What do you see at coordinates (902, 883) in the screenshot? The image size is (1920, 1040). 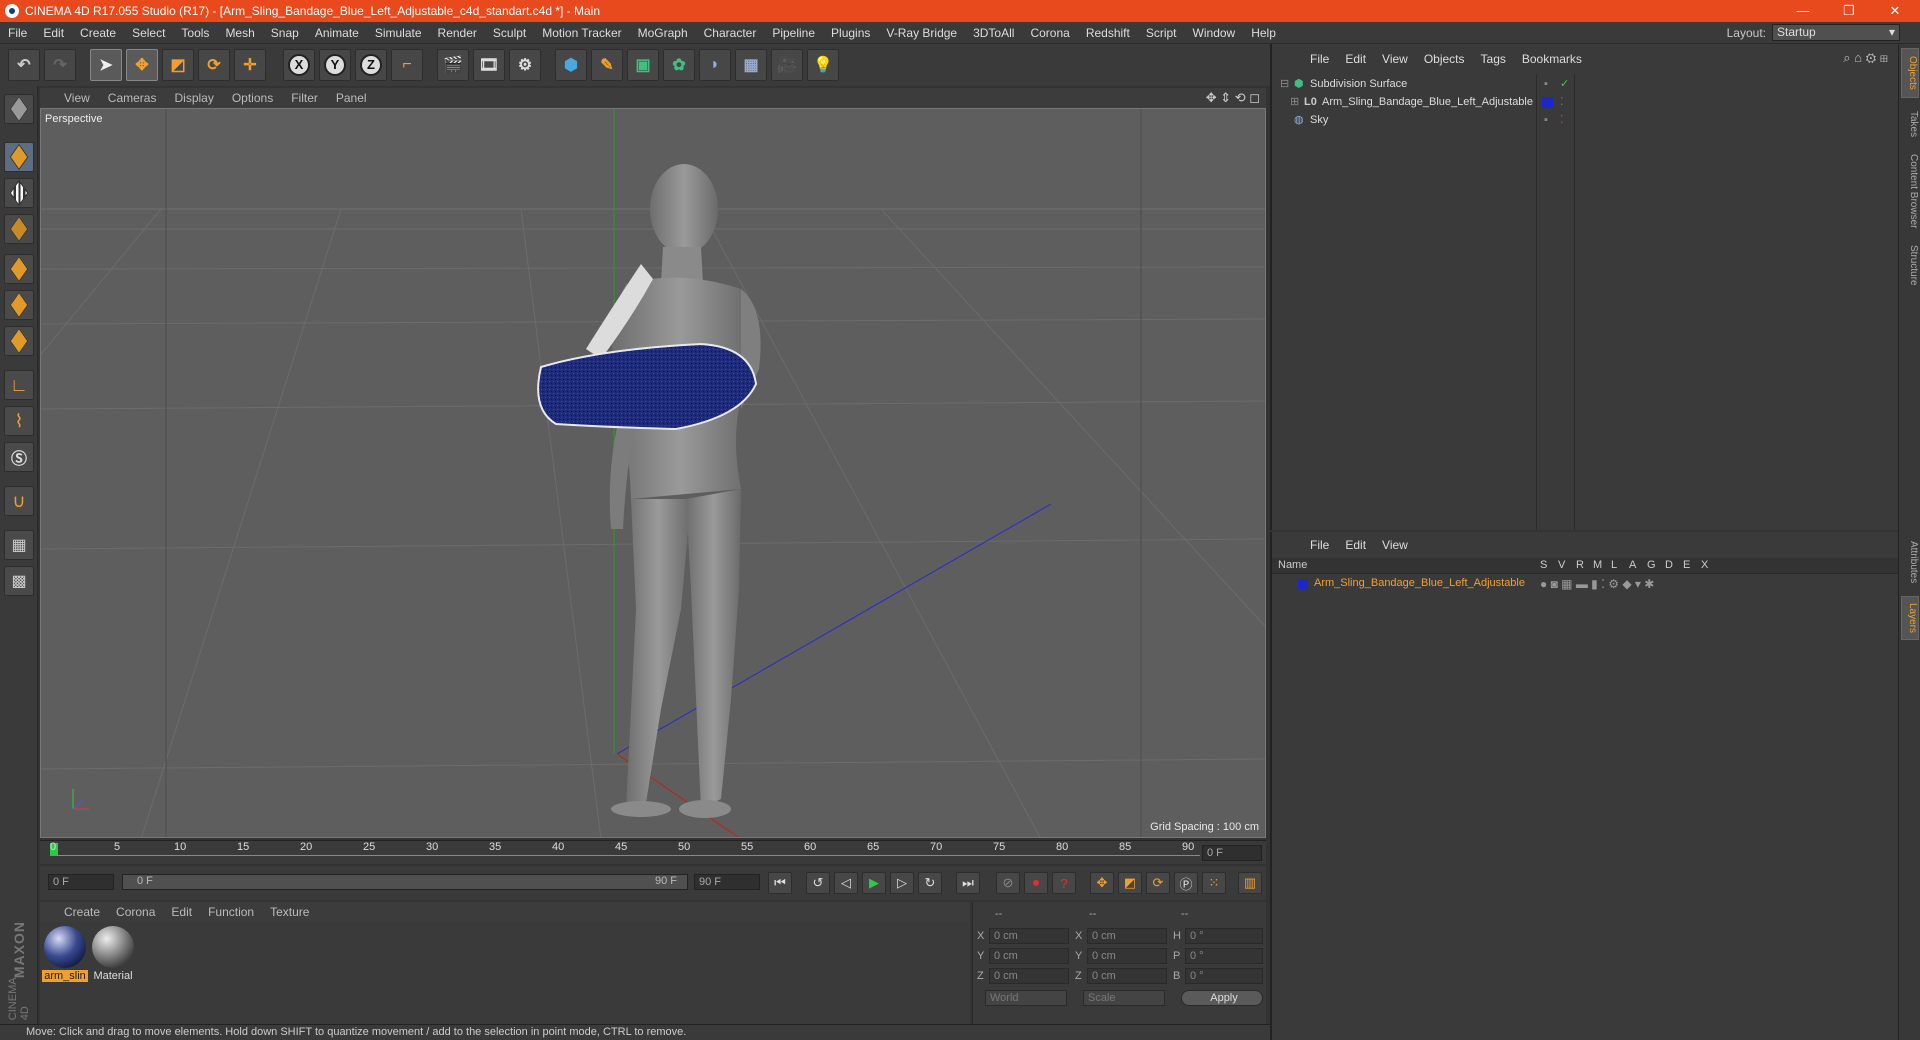 I see `next-frame-icon: ▷` at bounding box center [902, 883].